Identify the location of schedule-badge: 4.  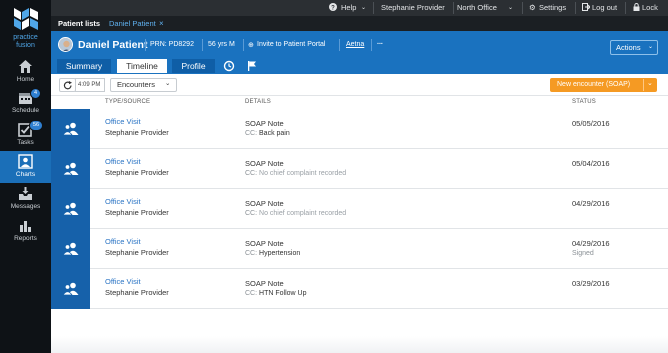
(36, 93).